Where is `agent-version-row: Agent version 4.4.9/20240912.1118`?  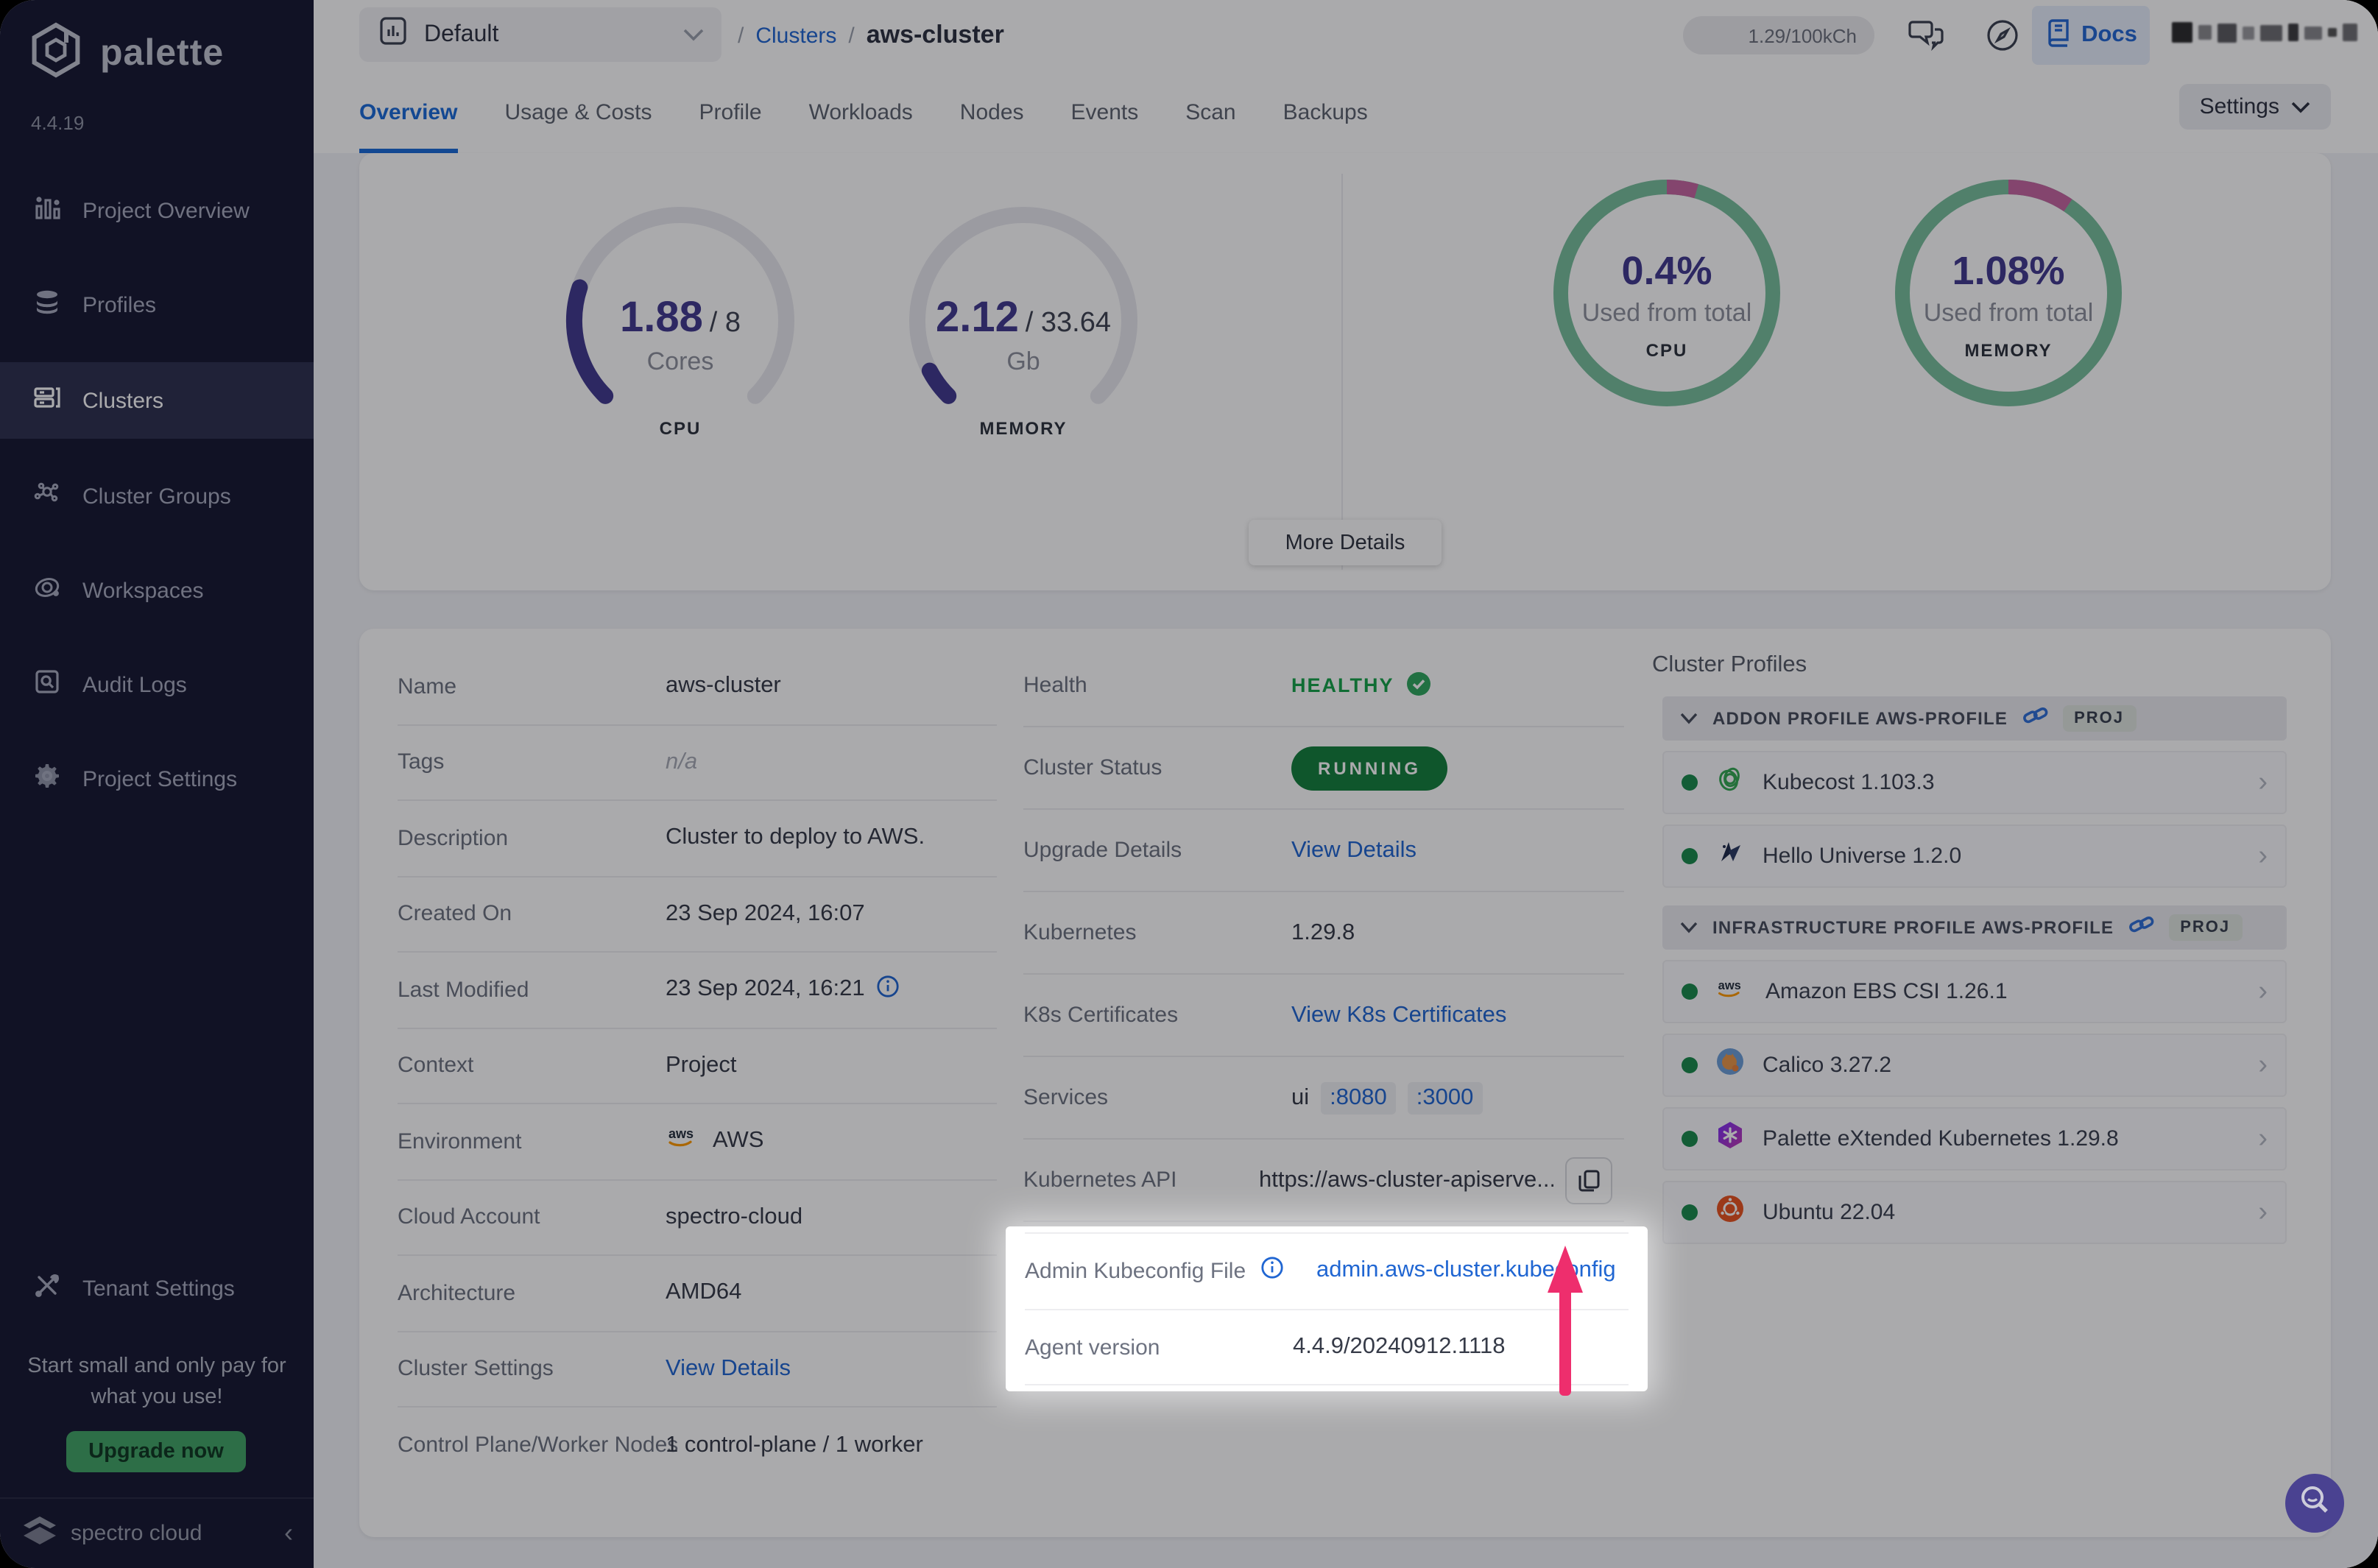 agent-version-row: Agent version 4.4.9/20240912.1118 is located at coordinates (1265, 1347).